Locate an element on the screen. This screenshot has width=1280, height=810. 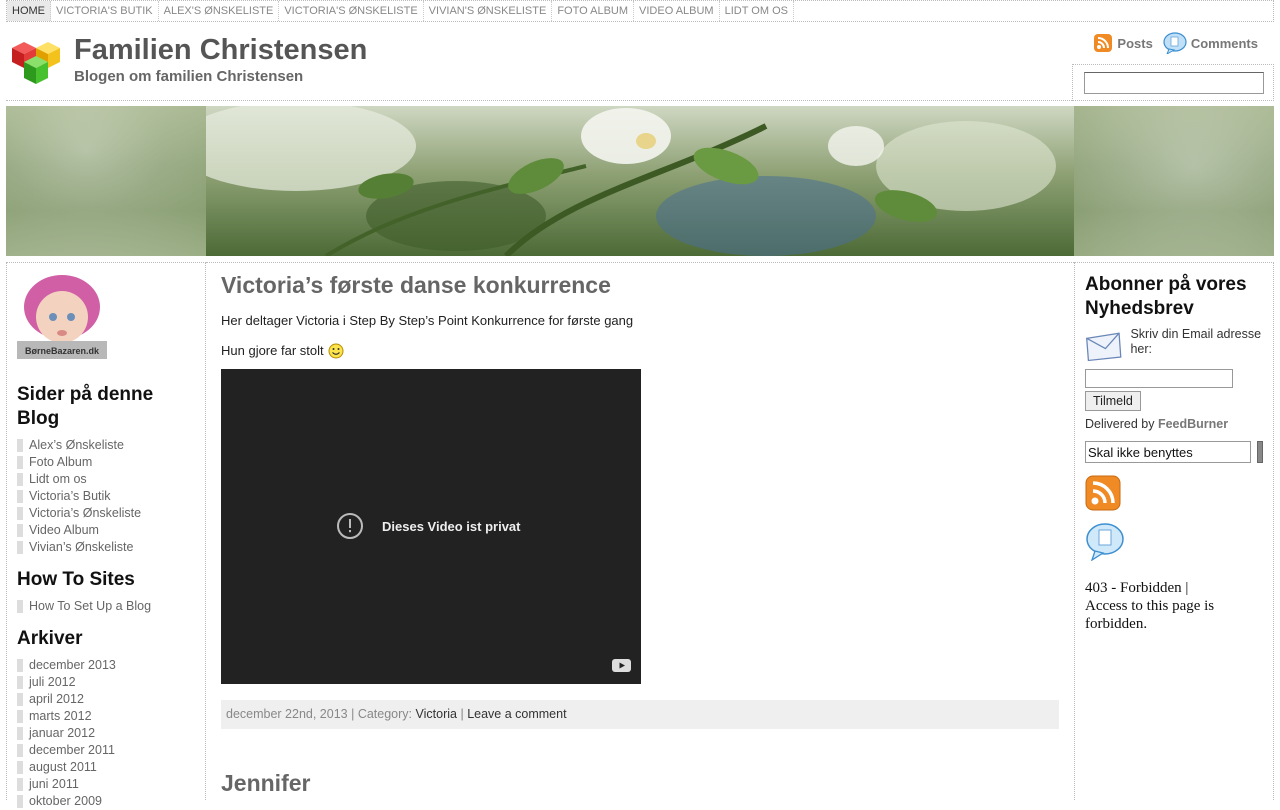
borne-bazaren-ad-image: BørneBazaren.dk is located at coordinates (62, 316).